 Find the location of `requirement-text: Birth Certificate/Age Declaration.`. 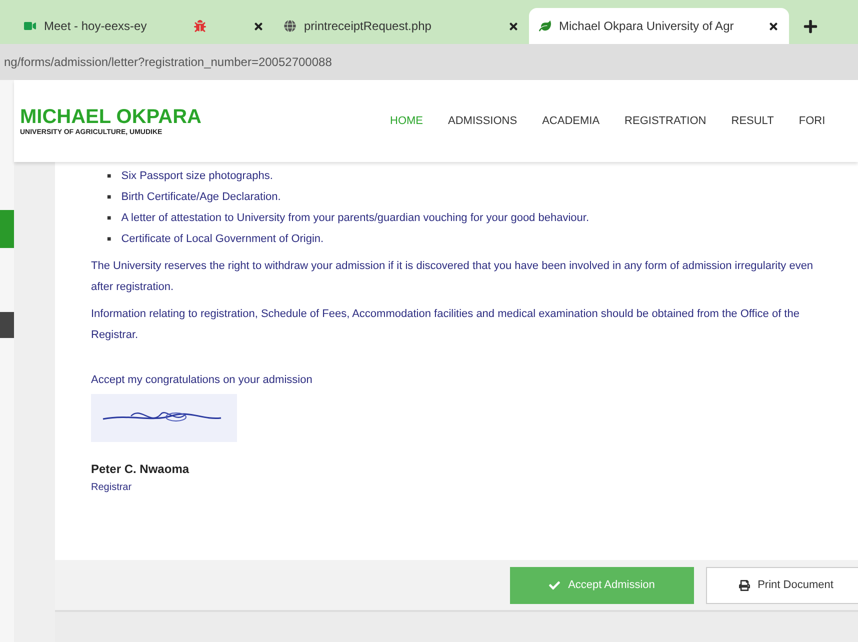

requirement-text: Birth Certificate/Age Declaration. is located at coordinates (201, 197).